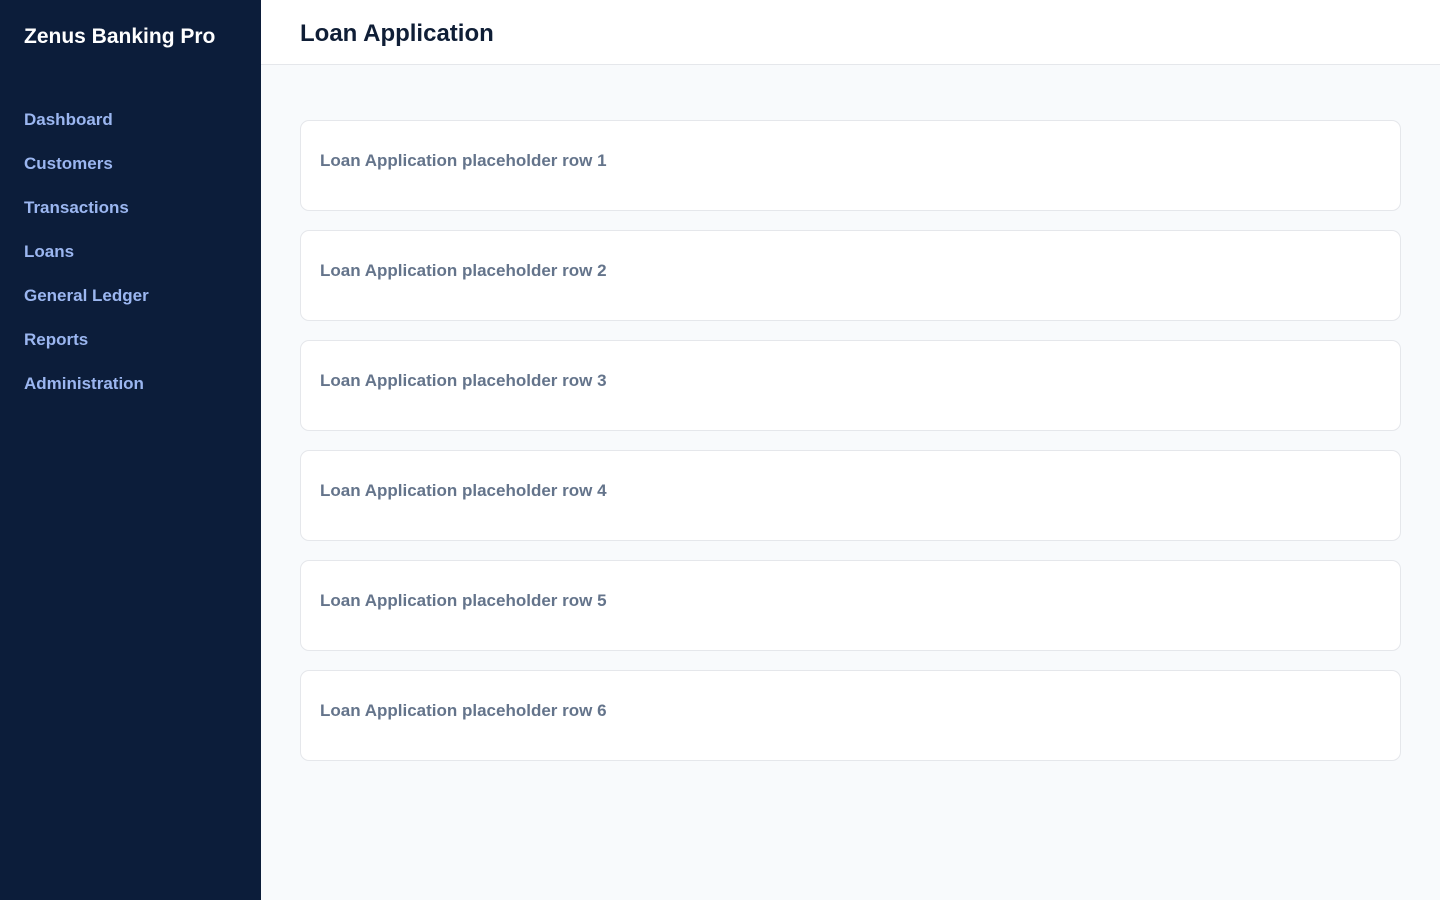 The width and height of the screenshot is (1440, 900). Describe the element at coordinates (463, 270) in the screenshot. I see `placeholder-row-label: Loan Application placeholder row 2` at that location.